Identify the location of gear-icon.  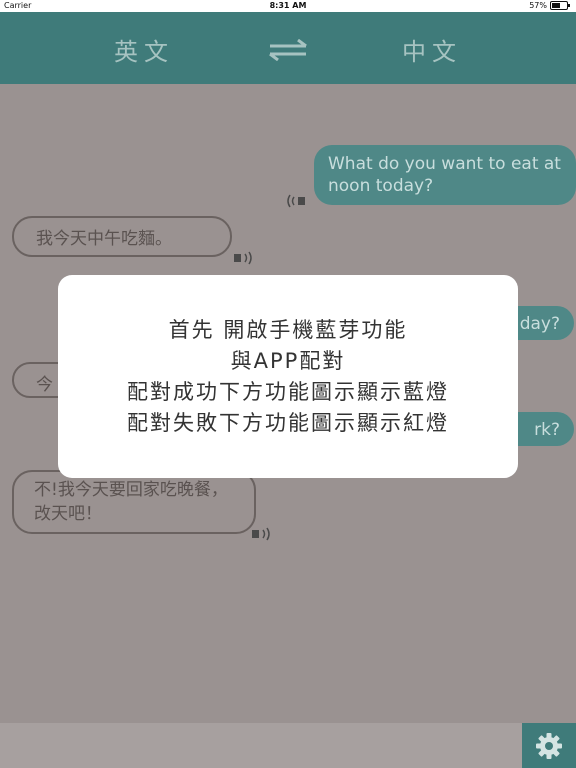
(549, 745).